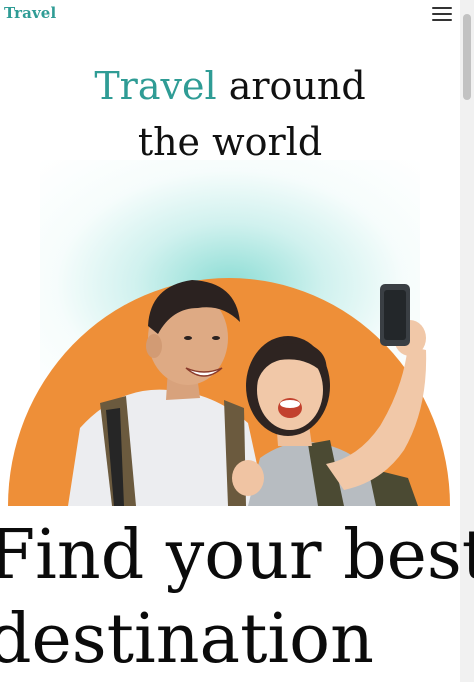 Image resolution: width=474 pixels, height=682 pixels. What do you see at coordinates (230, 14) in the screenshot?
I see `top-navbar: Travel` at bounding box center [230, 14].